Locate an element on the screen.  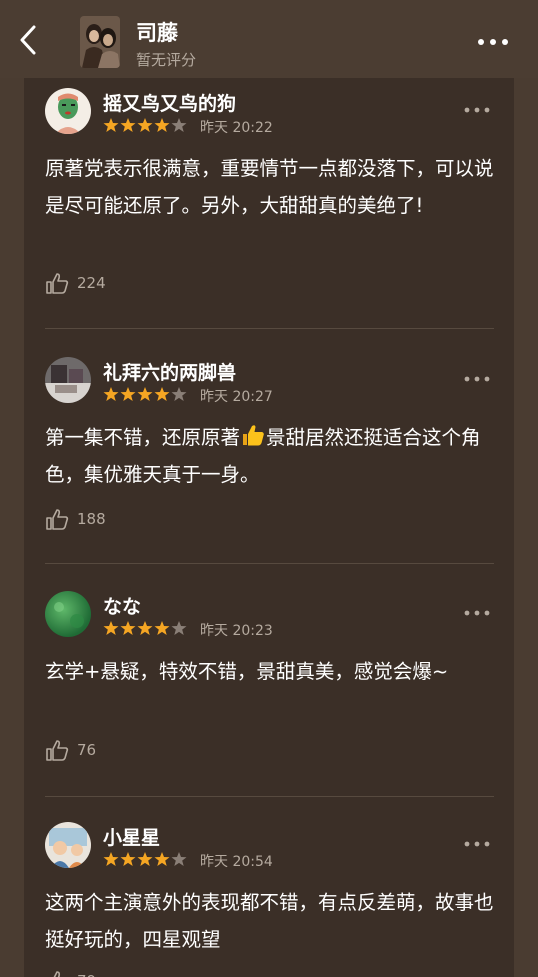
show-title: 司藤 is located at coordinates (157, 33).